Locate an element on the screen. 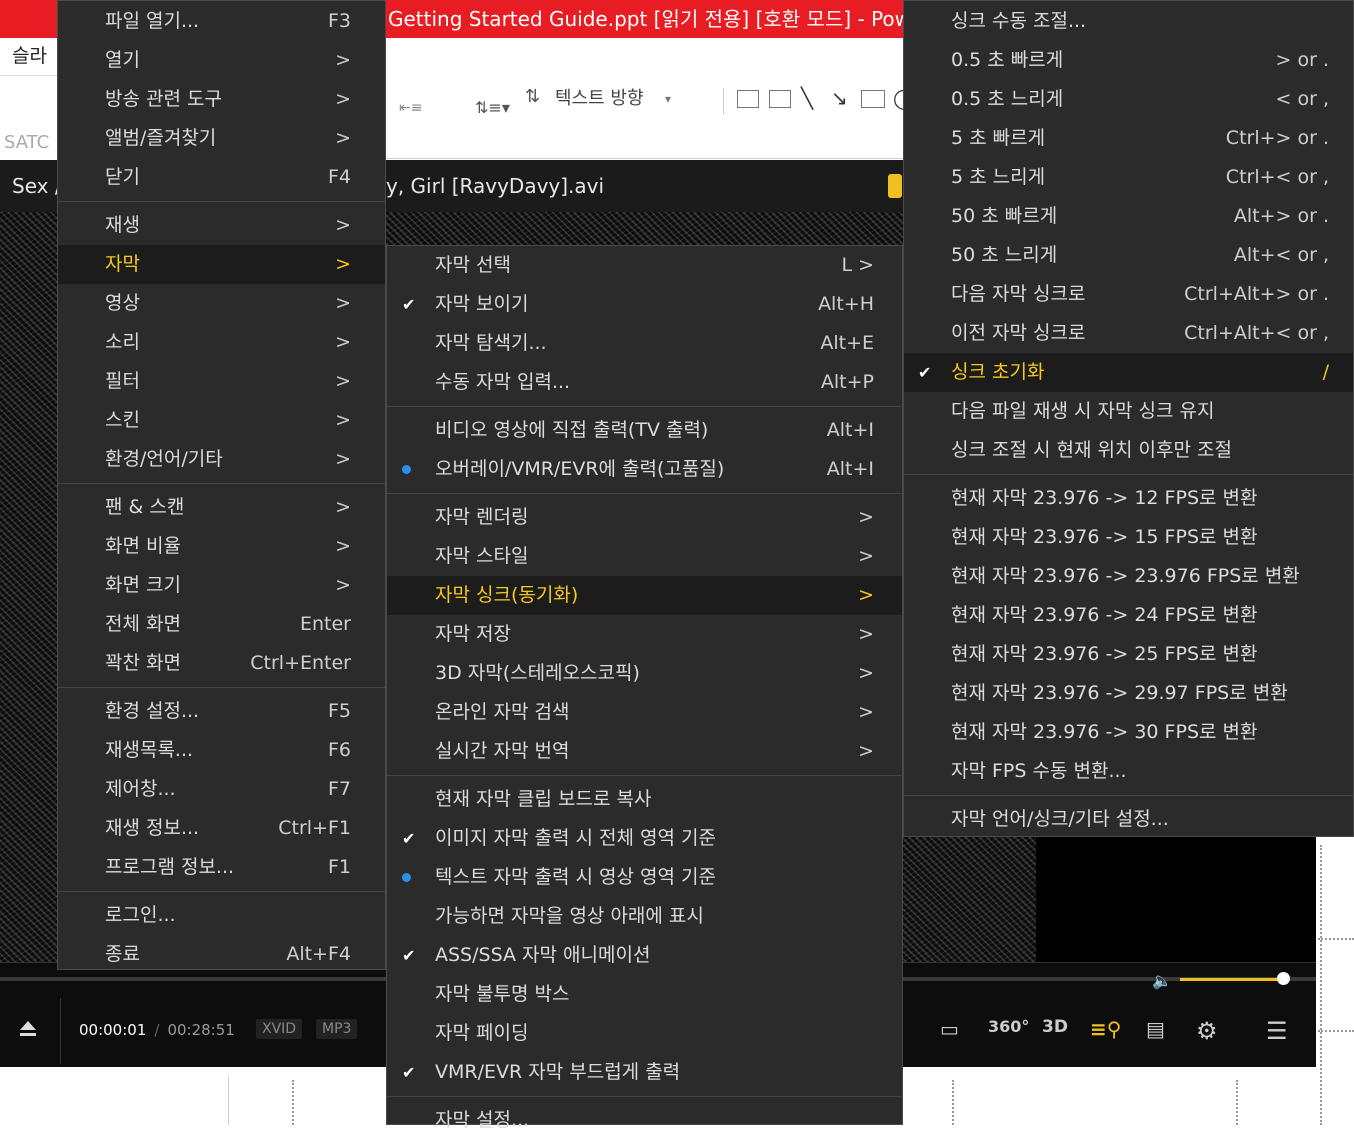 This screenshot has height=1140, width=1354. menu-item-vmr-evr-smooth: ✔ VMR/EVR 자막 부드럽게 출력 is located at coordinates (644, 1072).